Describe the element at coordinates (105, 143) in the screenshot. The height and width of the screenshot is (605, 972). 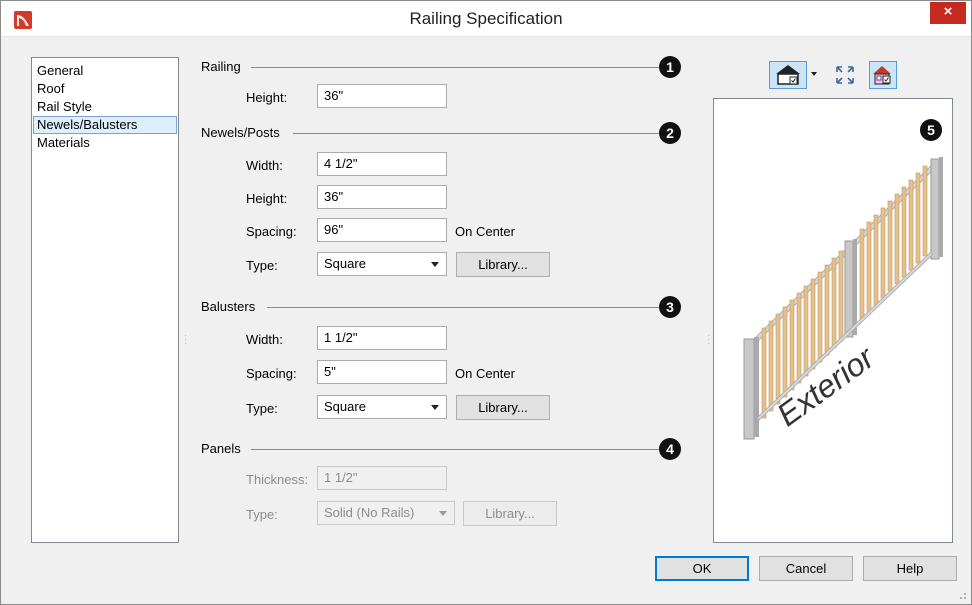
I see `sidebar-item-materials: Materials` at that location.